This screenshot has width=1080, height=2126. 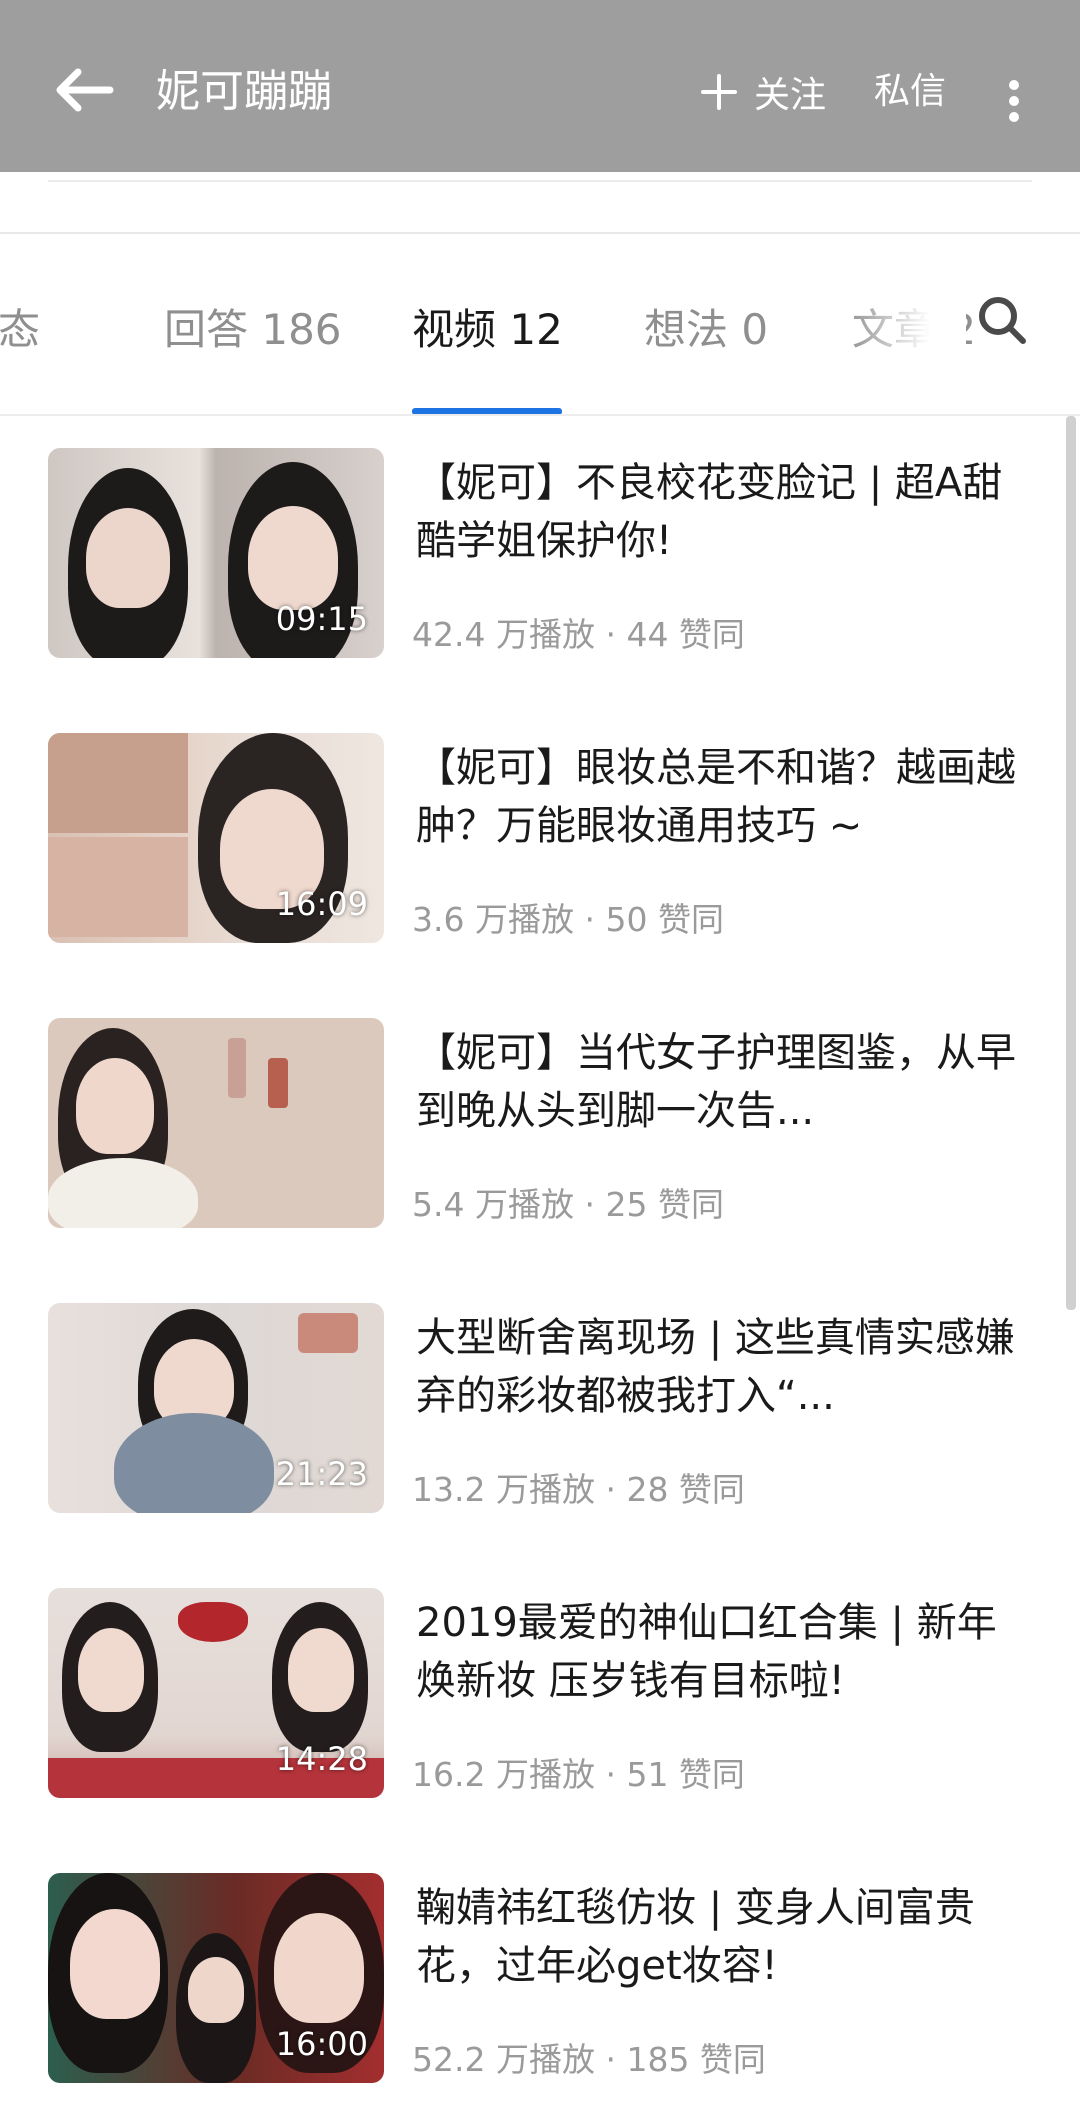 I want to click on video-meta: 3.6 万播放 · 50 赞同, so click(x=568, y=919).